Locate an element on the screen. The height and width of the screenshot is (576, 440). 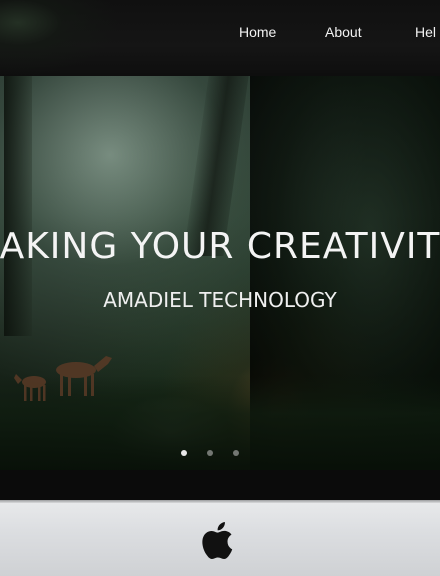
nav-link-help: Hel is located at coordinates (425, 32).